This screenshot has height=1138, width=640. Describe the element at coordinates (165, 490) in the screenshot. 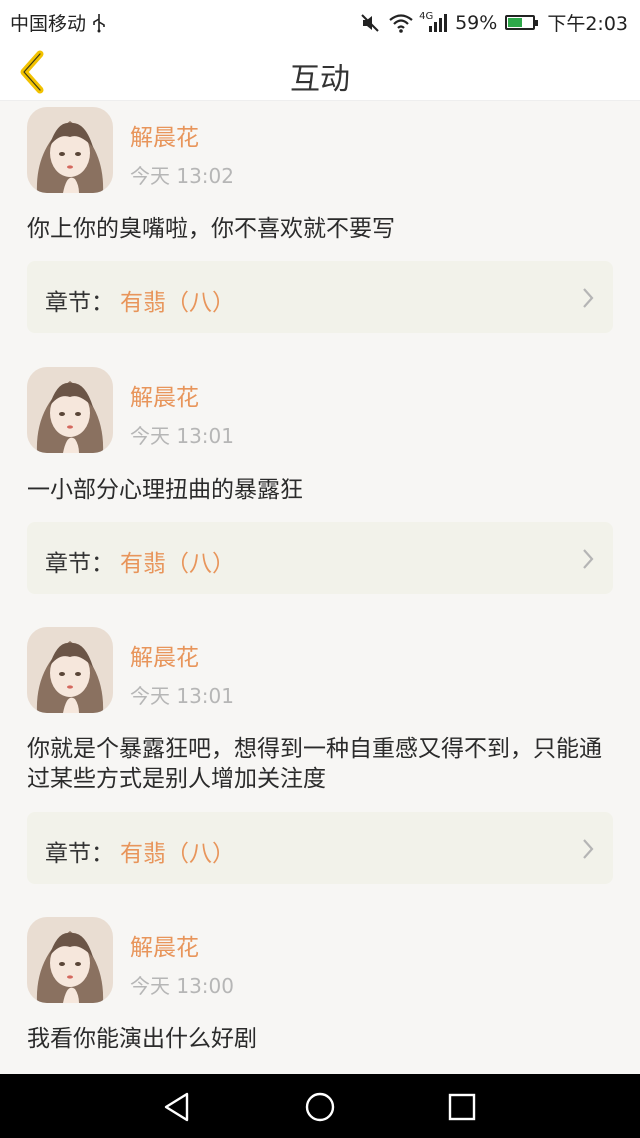

I see `comment-text: 一小部分心理扭曲的暴露狂` at that location.